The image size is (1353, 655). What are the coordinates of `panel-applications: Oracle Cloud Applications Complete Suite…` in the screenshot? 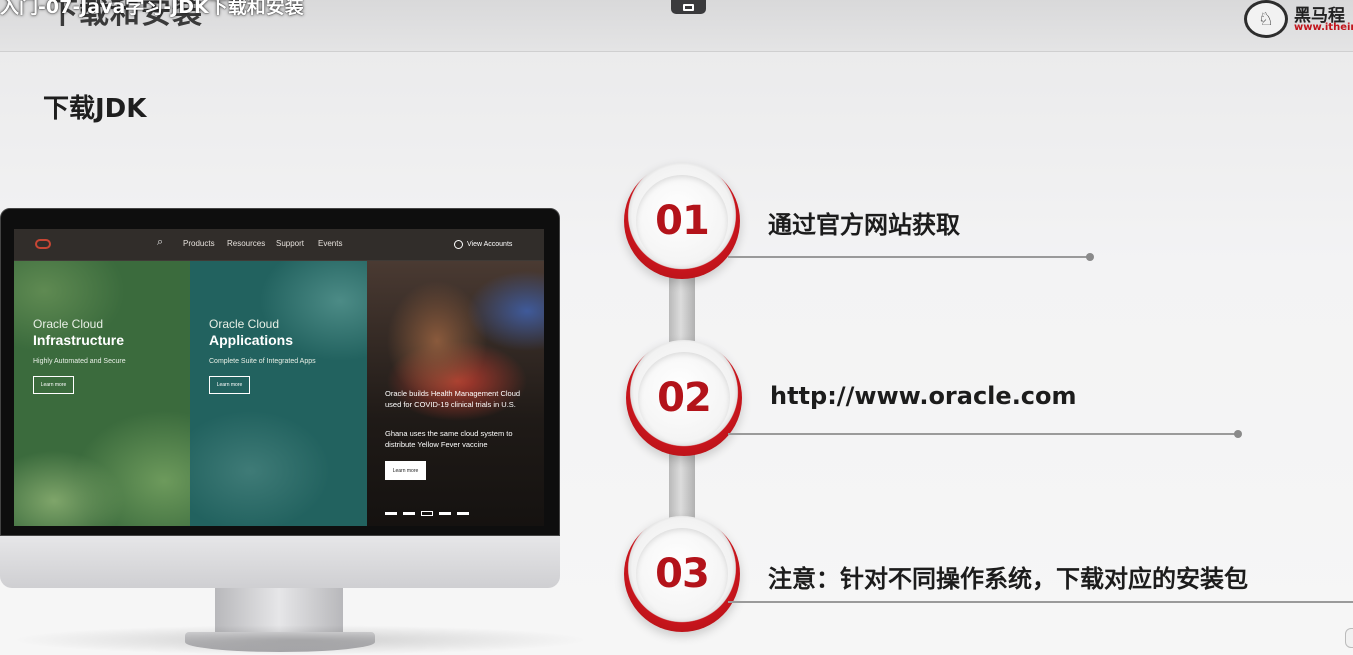 It's located at (278, 393).